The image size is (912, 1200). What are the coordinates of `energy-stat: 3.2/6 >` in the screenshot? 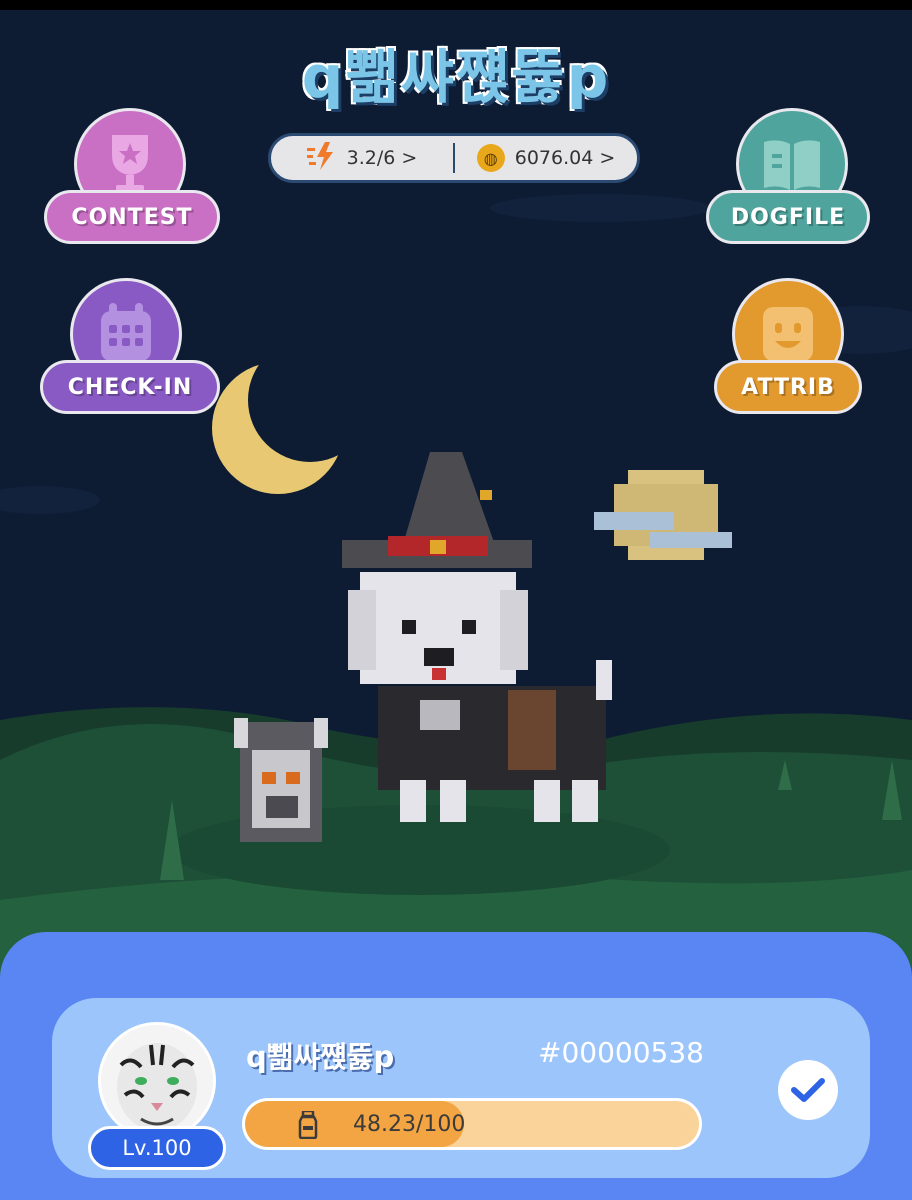 It's located at (362, 158).